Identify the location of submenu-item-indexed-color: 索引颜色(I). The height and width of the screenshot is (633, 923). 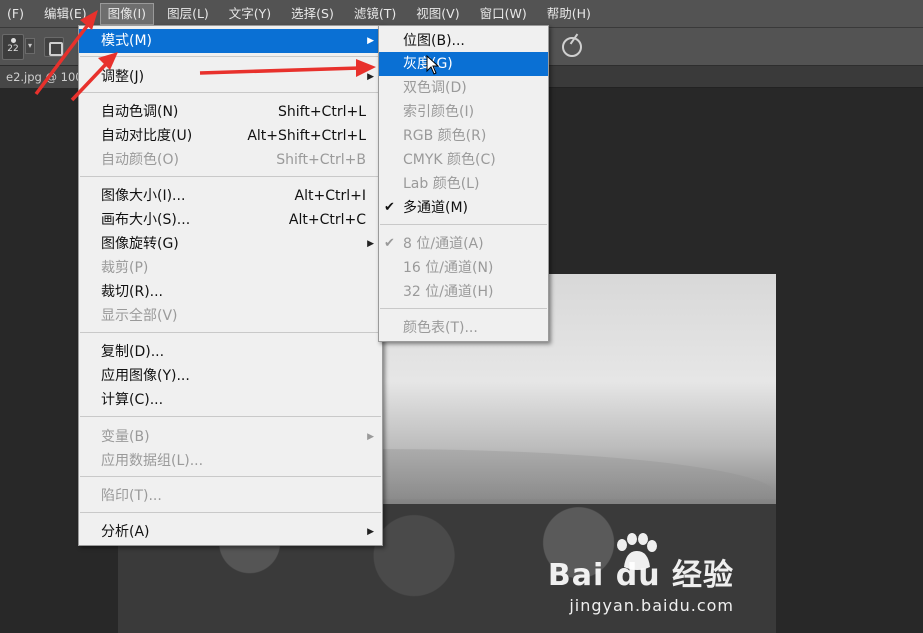
(463, 112).